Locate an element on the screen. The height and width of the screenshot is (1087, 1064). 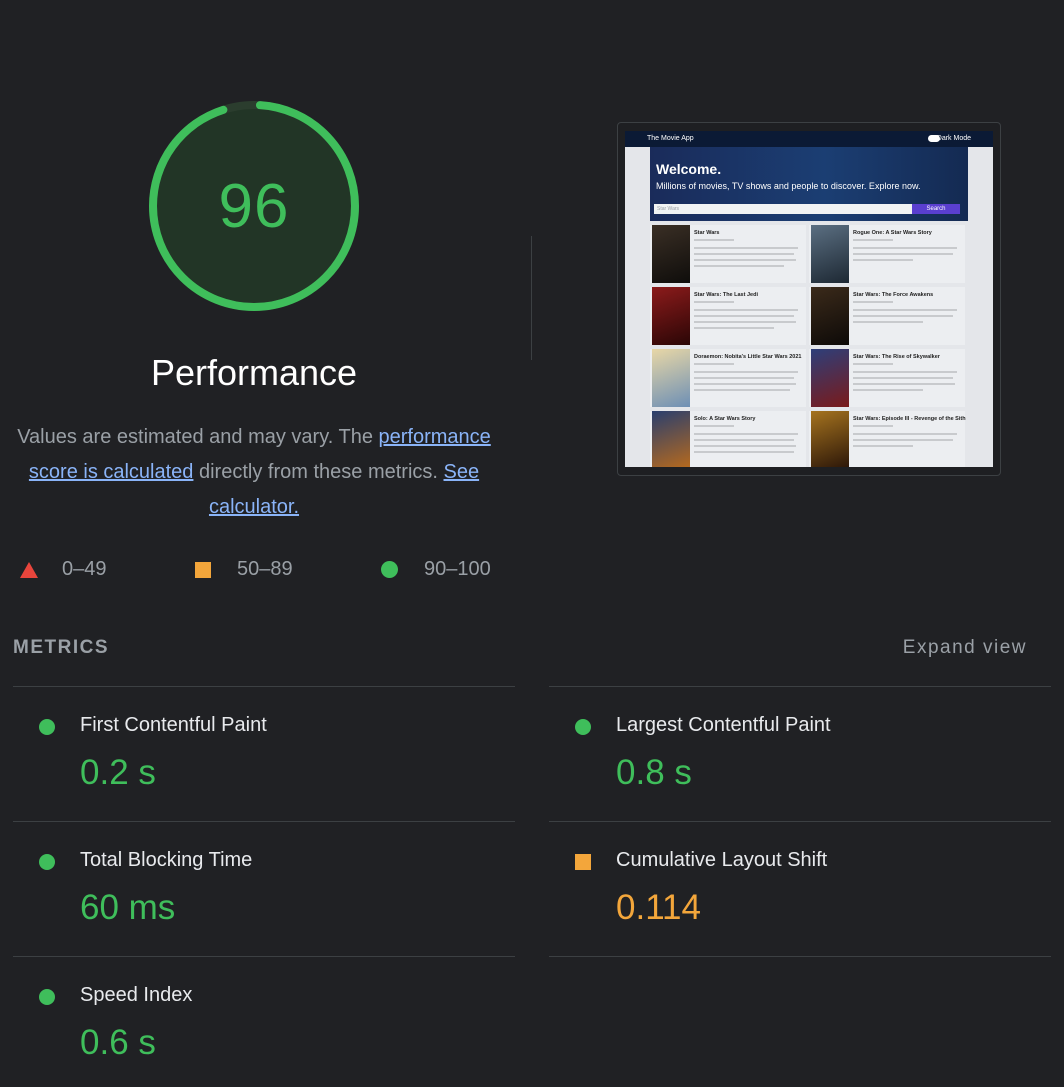
screenshot-search-button: Search is located at coordinates (936, 209).